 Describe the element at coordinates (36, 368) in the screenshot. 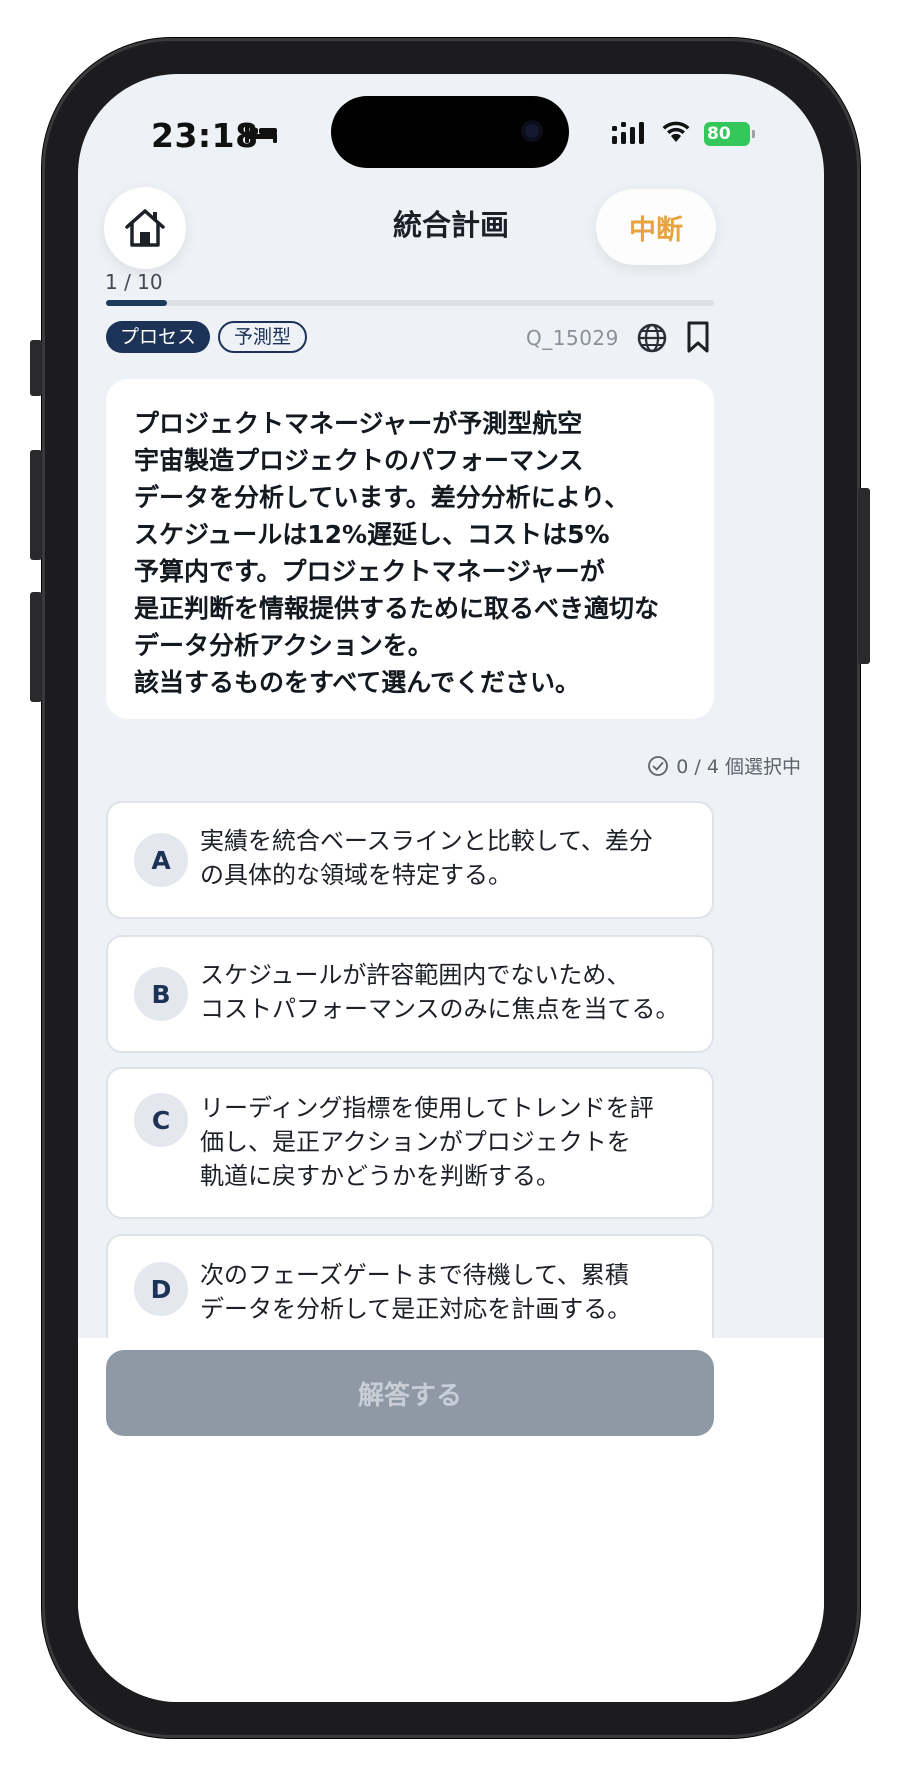

I see `side-button-action` at that location.